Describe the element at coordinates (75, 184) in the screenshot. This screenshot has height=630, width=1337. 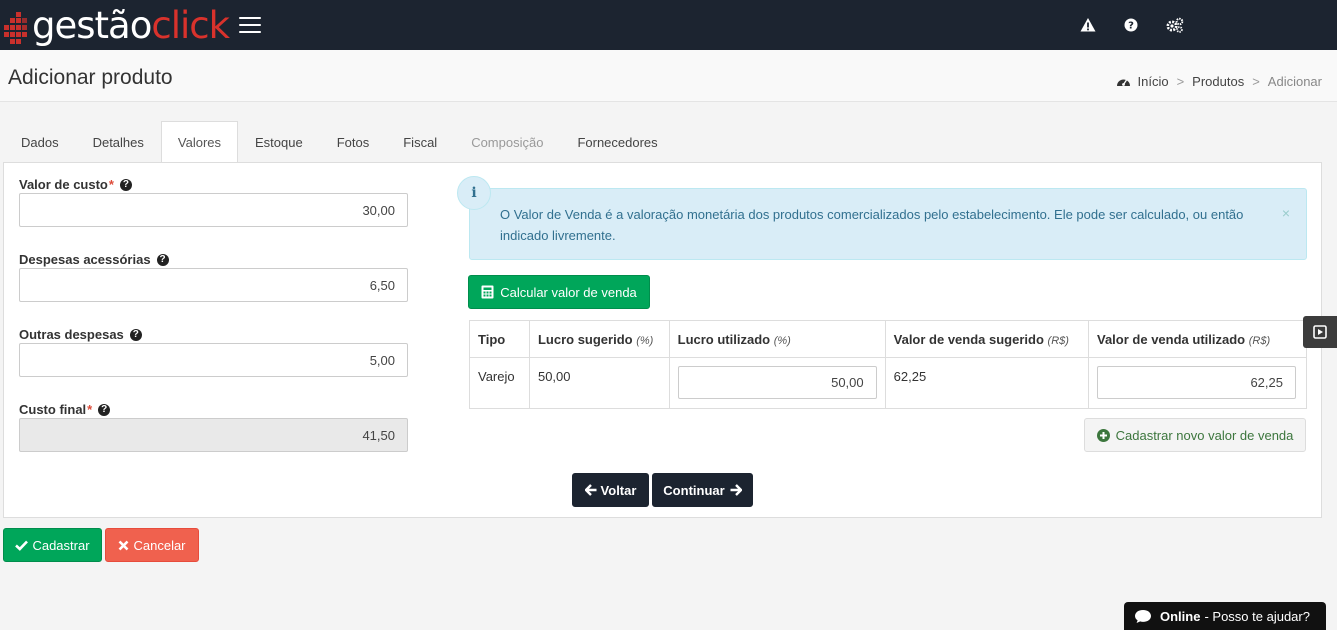
I see `custo-label: Valor de custo * ?` at that location.